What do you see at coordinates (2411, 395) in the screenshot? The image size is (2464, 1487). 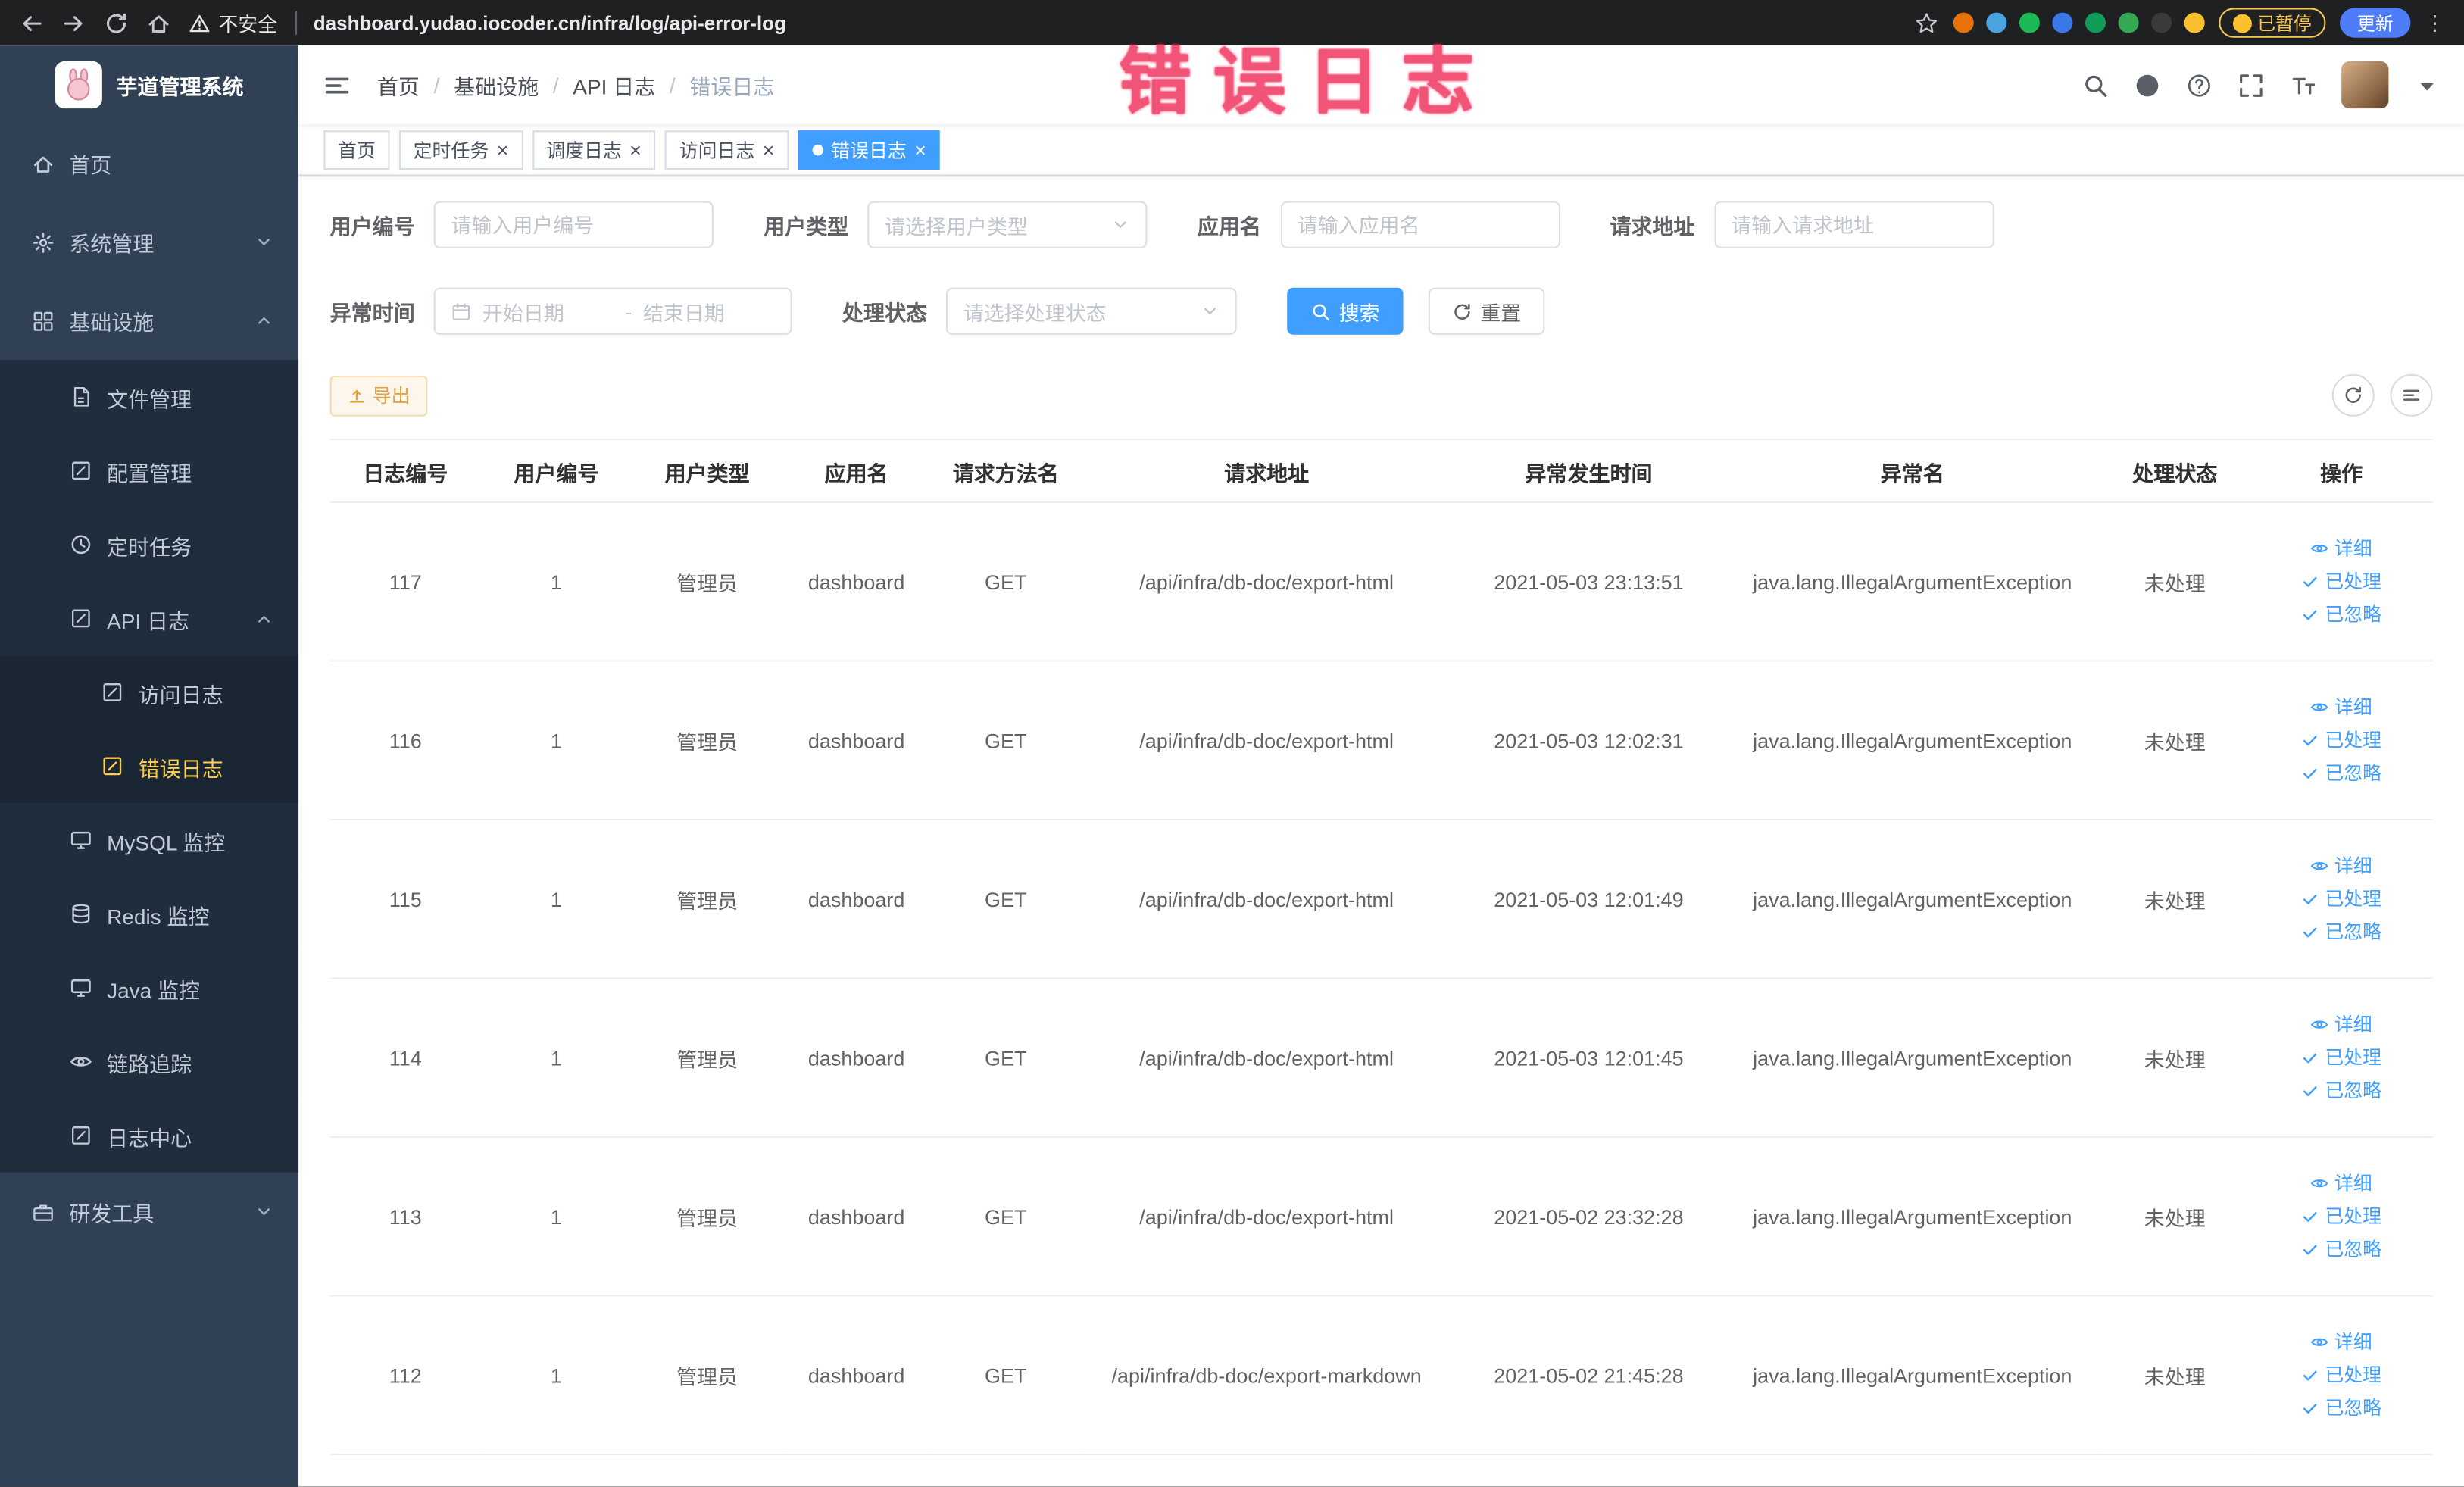 I see `column-settings-button` at bounding box center [2411, 395].